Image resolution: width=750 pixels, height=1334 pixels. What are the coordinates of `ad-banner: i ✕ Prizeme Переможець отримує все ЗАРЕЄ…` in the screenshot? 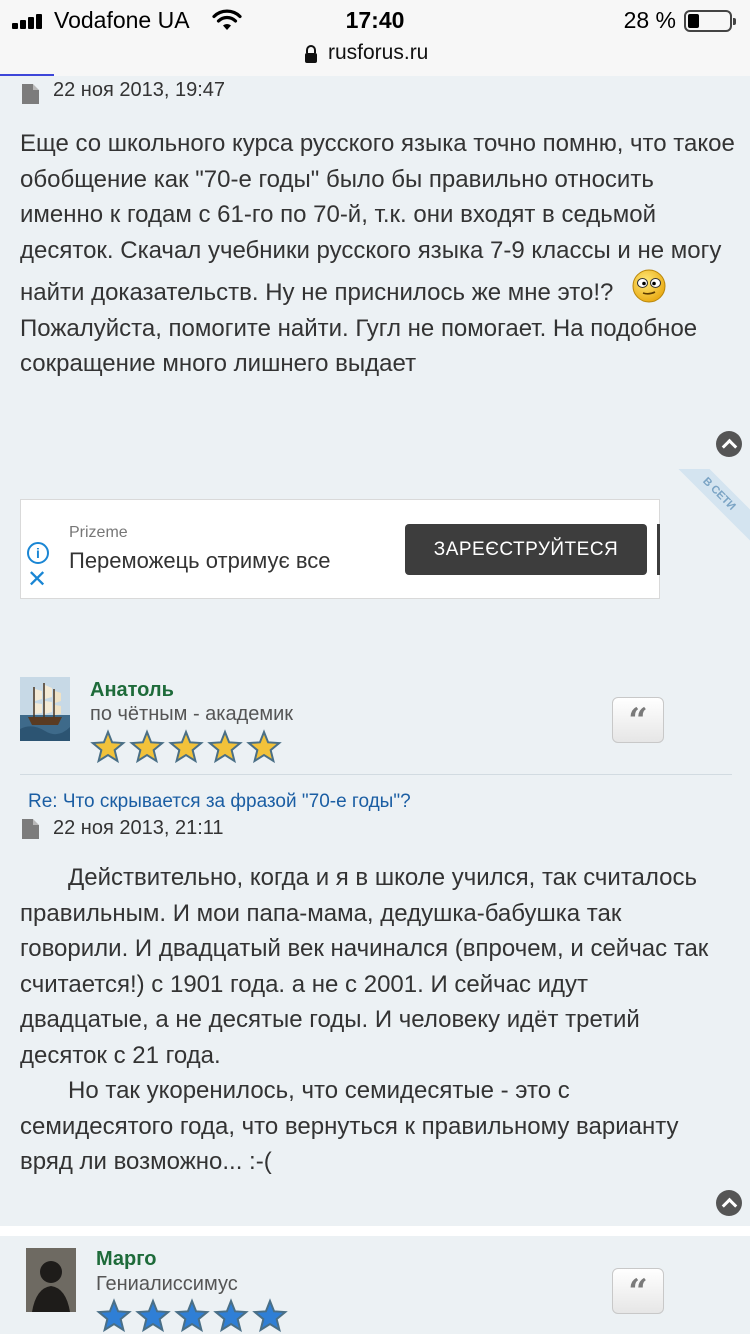 It's located at (340, 549).